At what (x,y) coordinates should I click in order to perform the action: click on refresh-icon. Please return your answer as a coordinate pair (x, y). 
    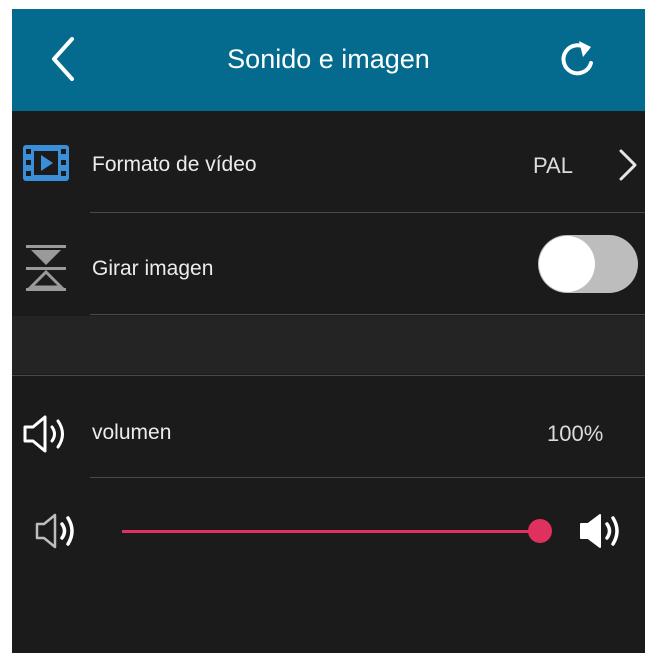
    Looking at the image, I should click on (577, 58).